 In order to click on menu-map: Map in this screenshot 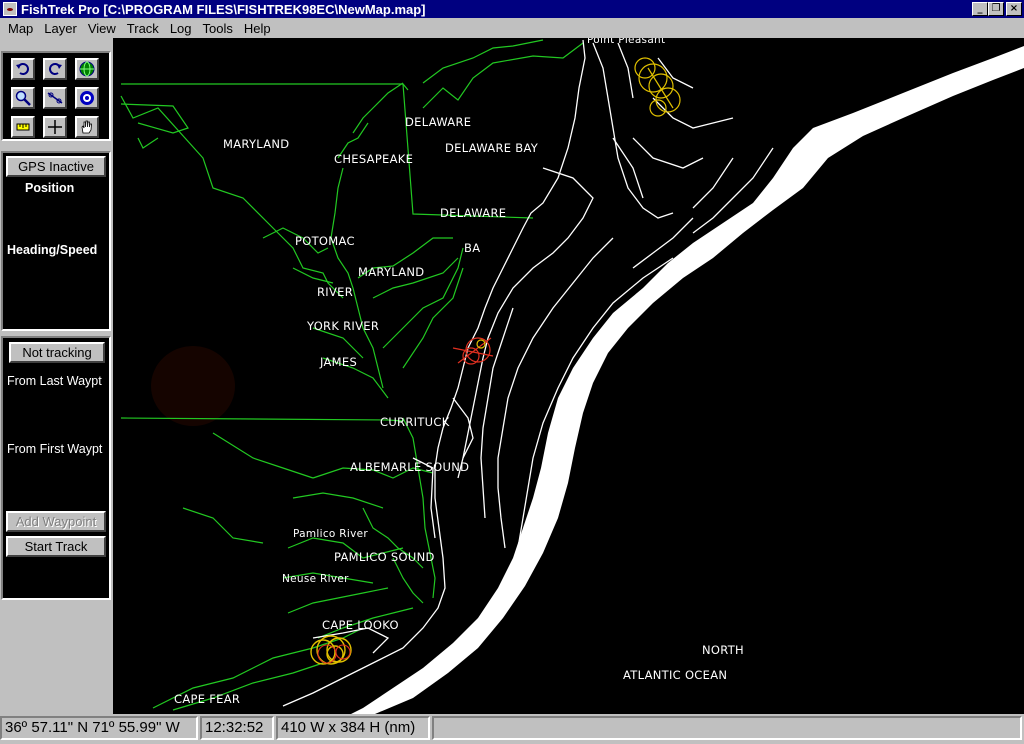, I will do `click(20, 28)`.